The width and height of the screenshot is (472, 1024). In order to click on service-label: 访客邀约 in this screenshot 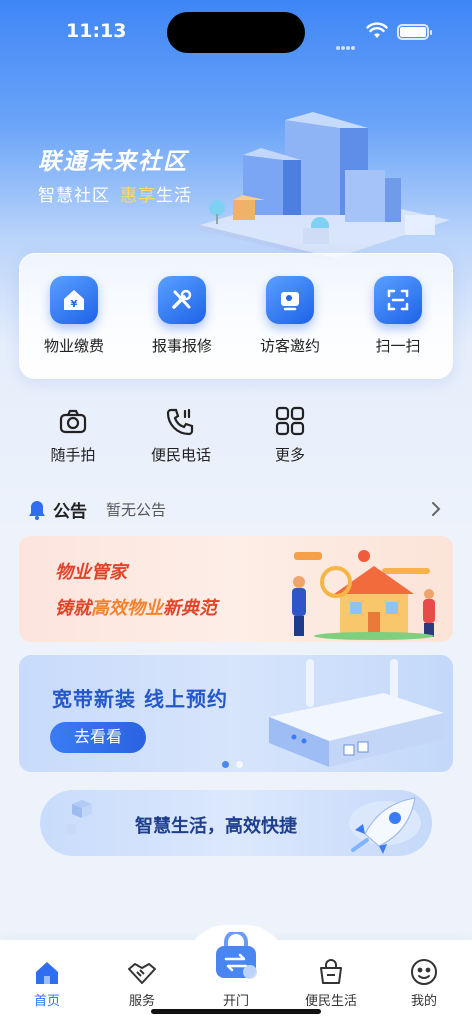, I will do `click(289, 346)`.